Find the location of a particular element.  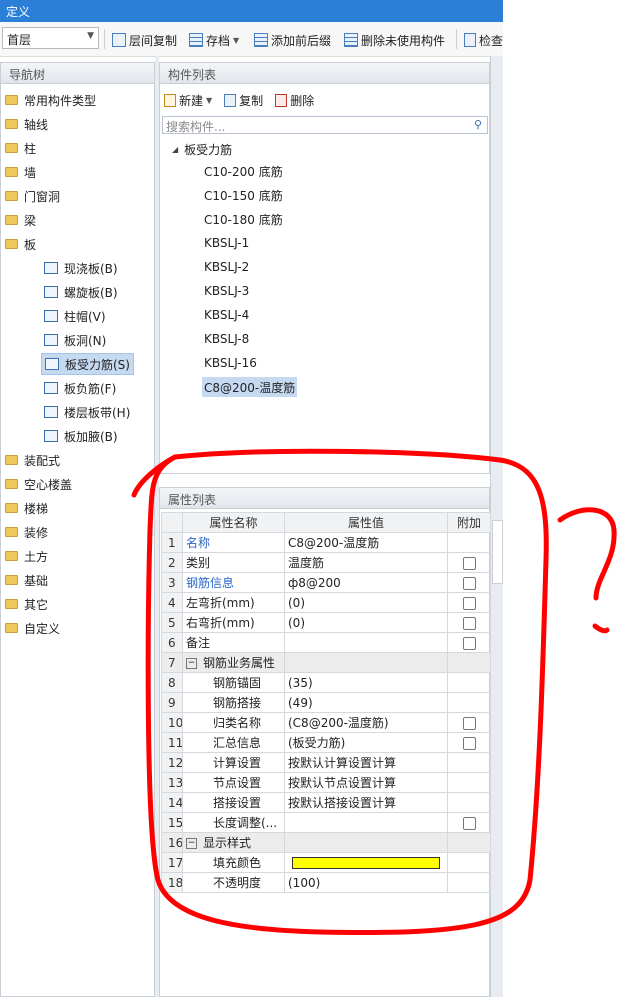

nav-item: 柱 is located at coordinates (20, 148).